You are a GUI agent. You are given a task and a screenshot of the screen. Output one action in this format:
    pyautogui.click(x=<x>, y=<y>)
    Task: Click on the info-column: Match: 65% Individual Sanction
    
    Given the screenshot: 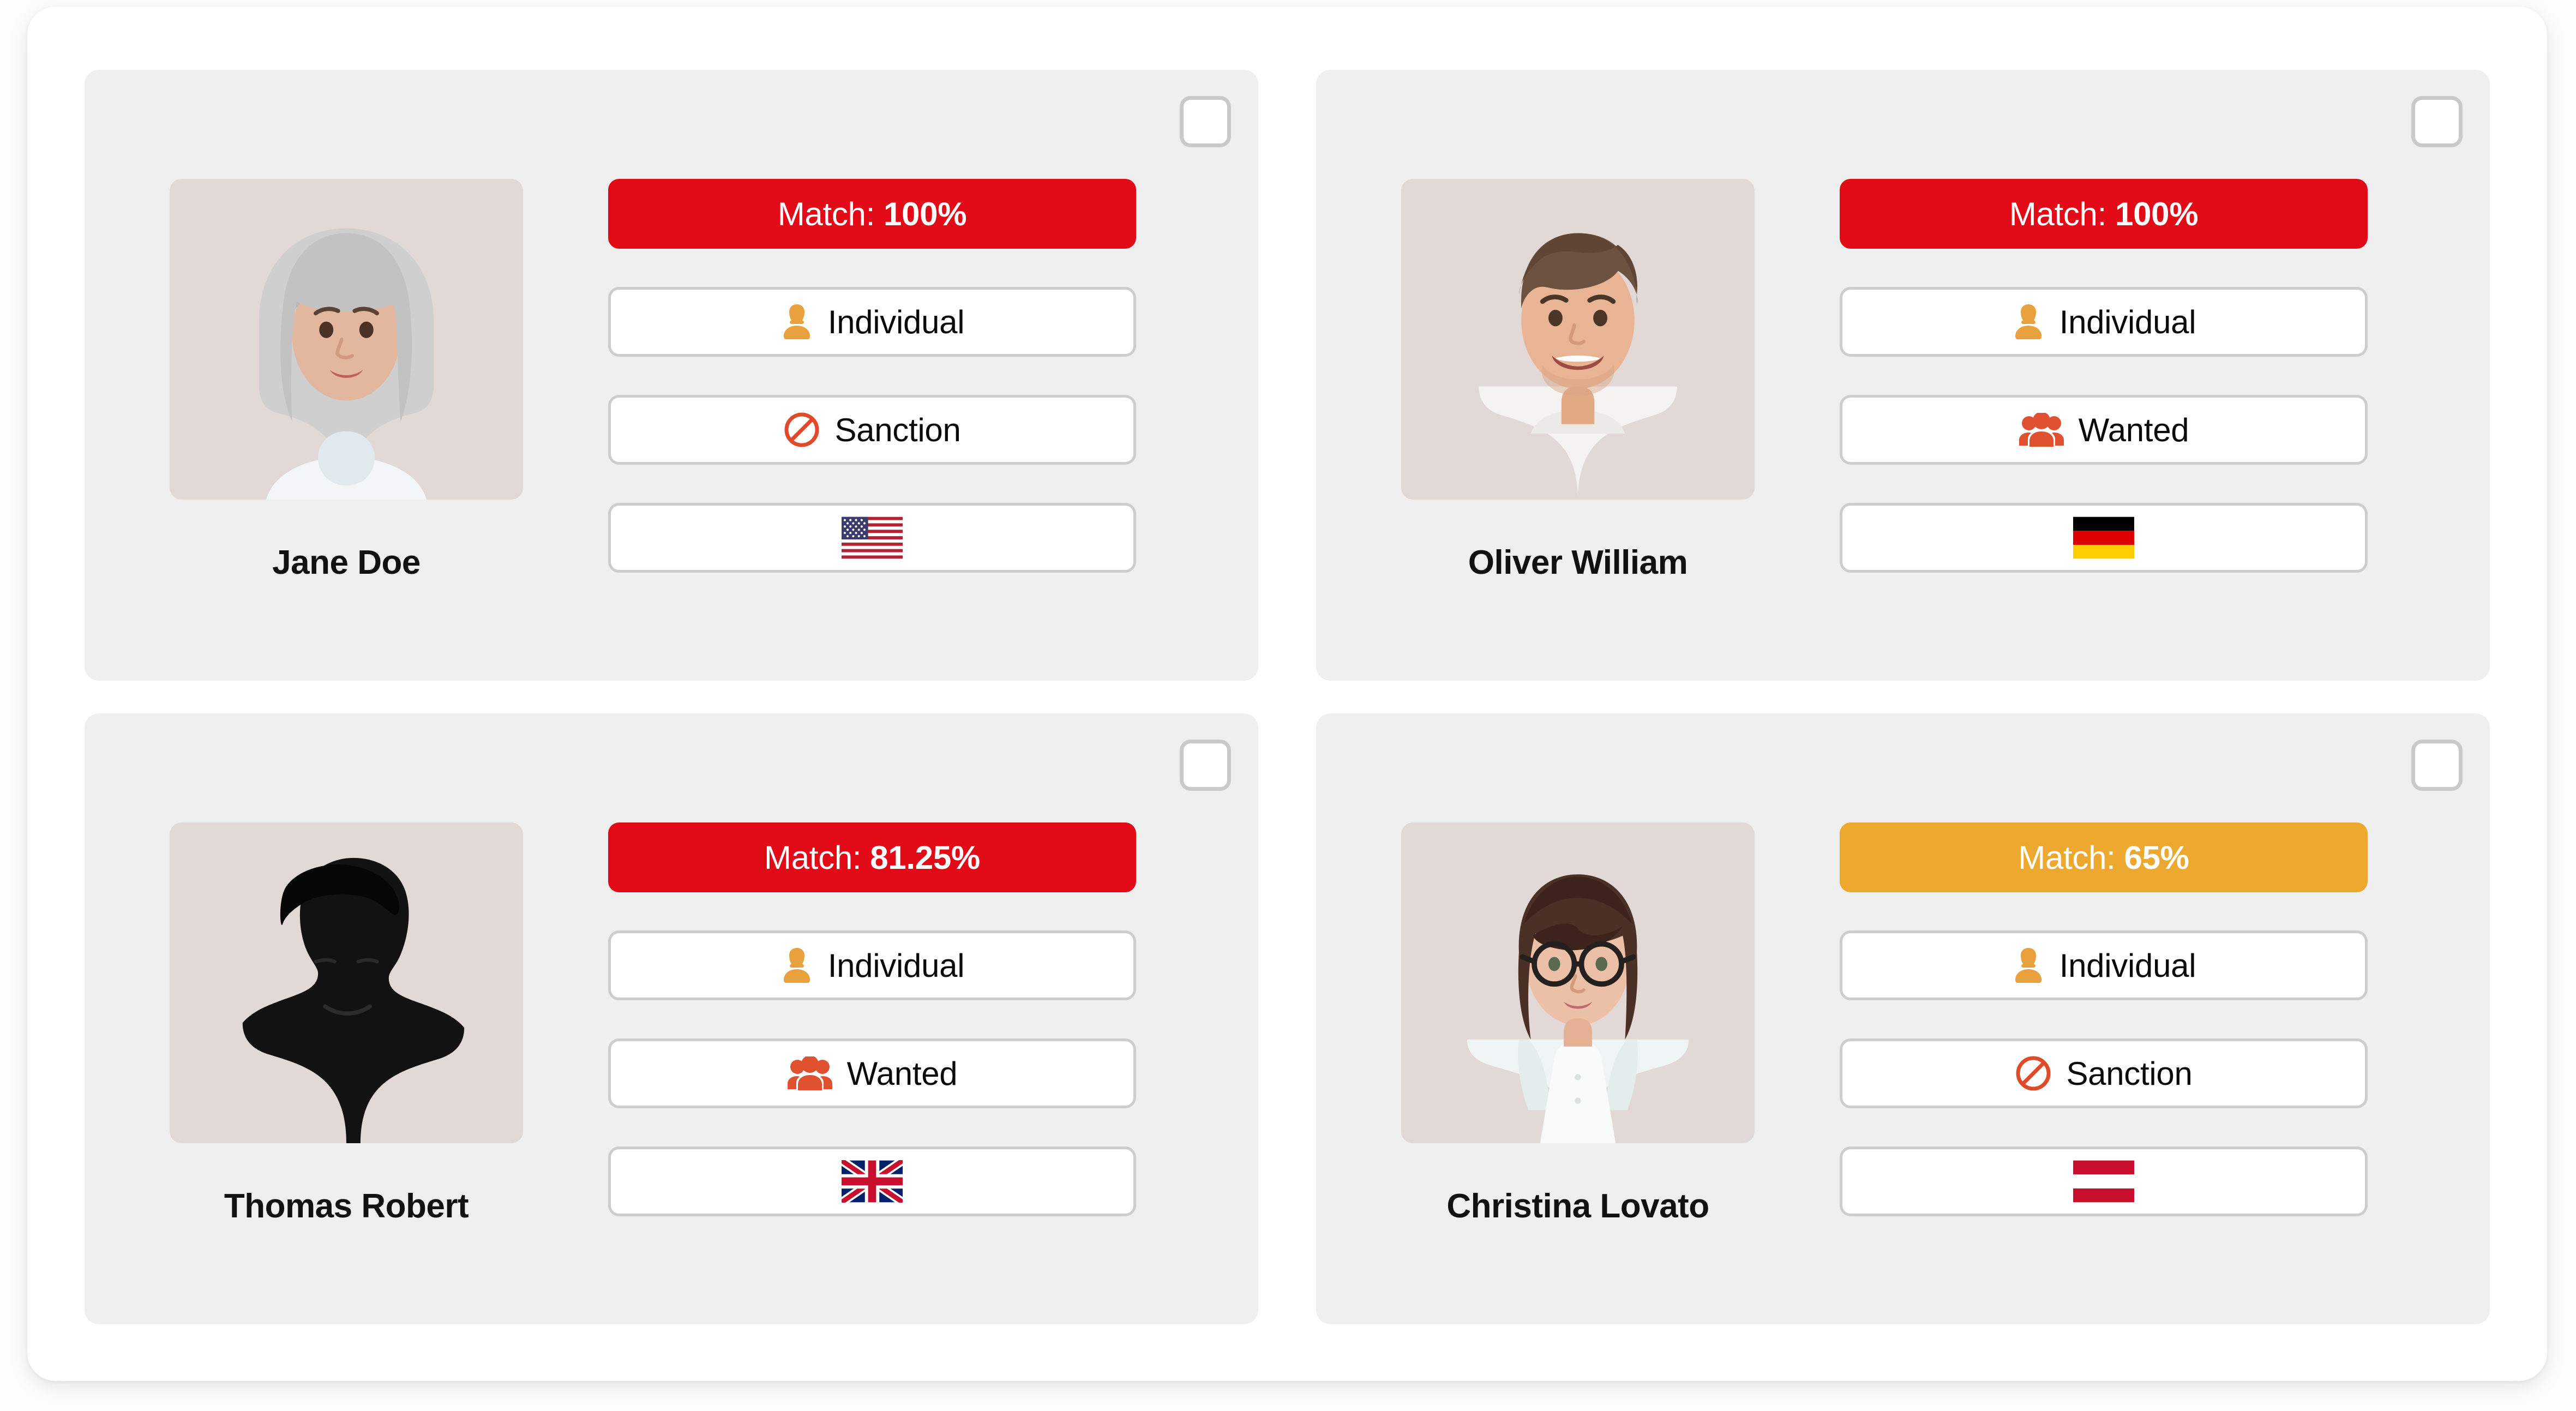 What is the action you would take?
    pyautogui.click(x=2165, y=1019)
    